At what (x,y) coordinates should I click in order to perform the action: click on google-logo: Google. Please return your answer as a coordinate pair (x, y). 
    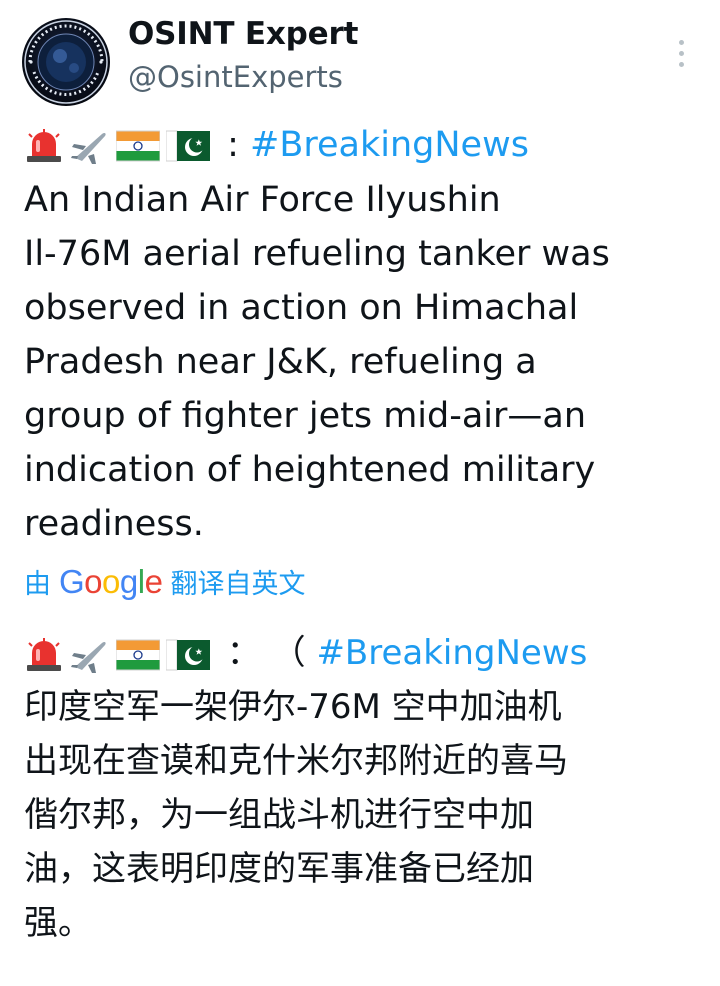
    Looking at the image, I should click on (111, 581).